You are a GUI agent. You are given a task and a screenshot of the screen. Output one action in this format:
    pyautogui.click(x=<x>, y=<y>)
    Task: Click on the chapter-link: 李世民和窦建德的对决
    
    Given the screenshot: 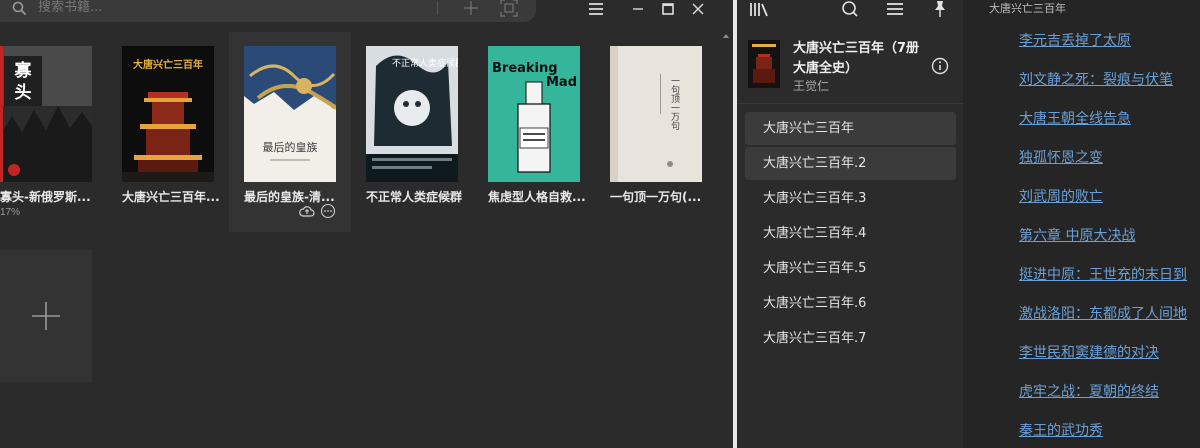 What is the action you would take?
    pyautogui.click(x=1089, y=352)
    